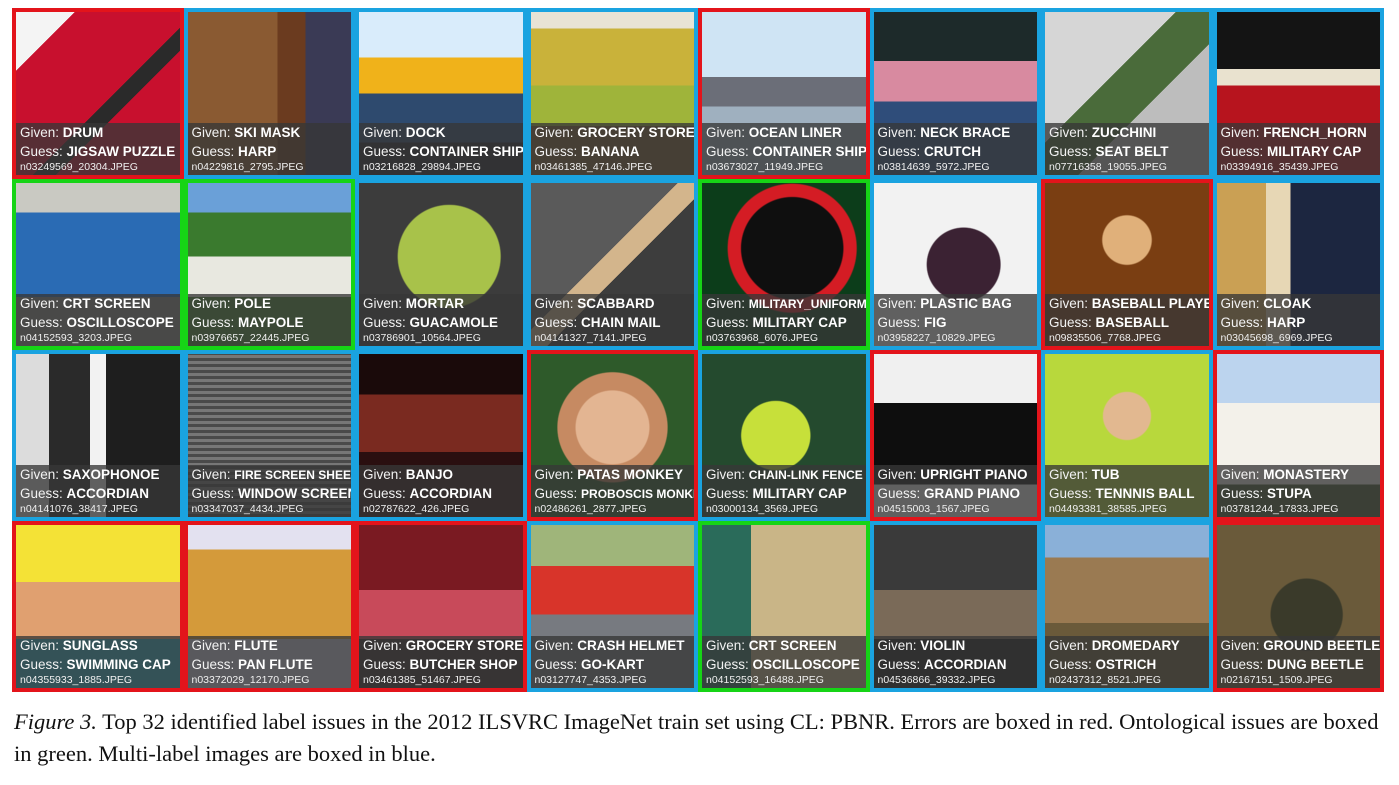  What do you see at coordinates (807, 304) in the screenshot?
I see `given-value: MILITARY_UNIFORM` at bounding box center [807, 304].